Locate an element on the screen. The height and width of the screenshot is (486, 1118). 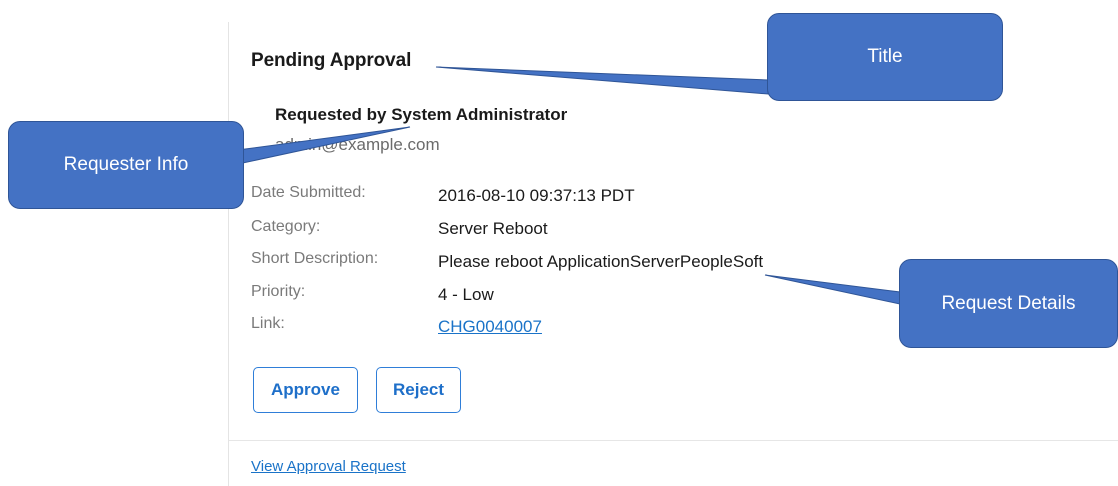
detail-value-category: Server Reboot is located at coordinates (493, 228).